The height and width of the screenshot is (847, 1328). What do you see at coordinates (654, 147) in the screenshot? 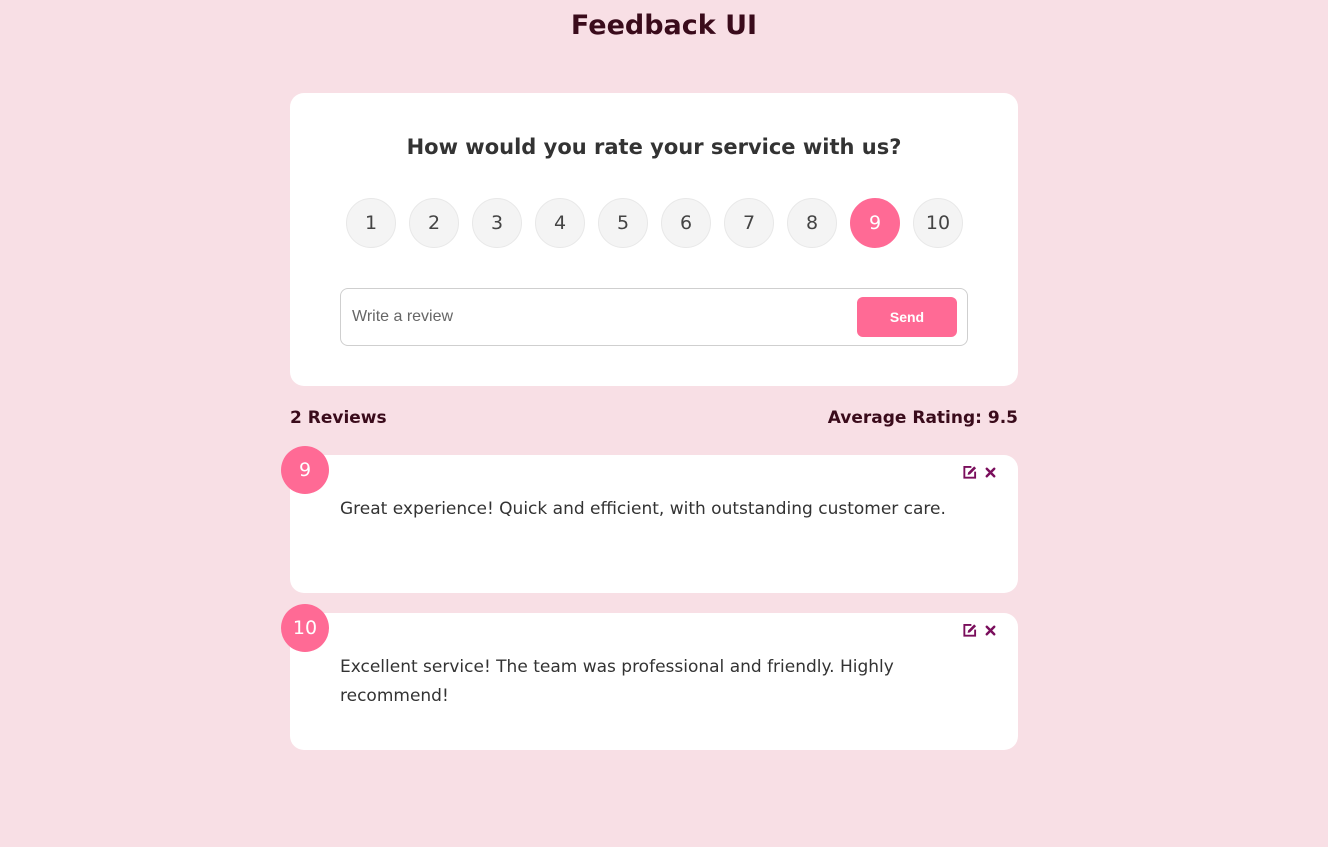
I see `rating-question: How would you rate your service with us?` at bounding box center [654, 147].